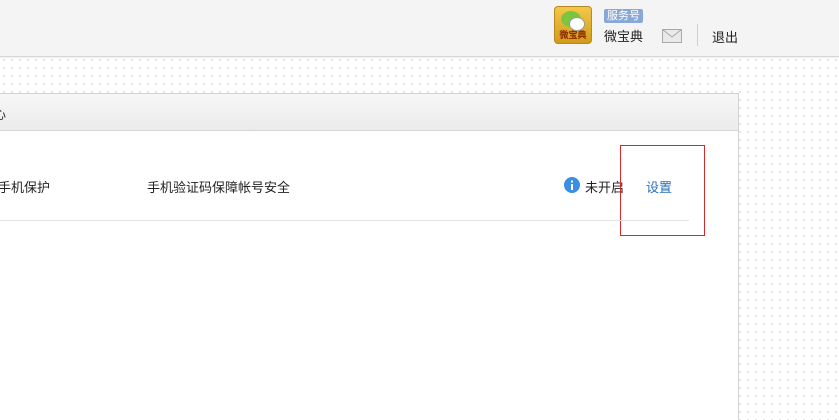  I want to click on mail-icon, so click(672, 37).